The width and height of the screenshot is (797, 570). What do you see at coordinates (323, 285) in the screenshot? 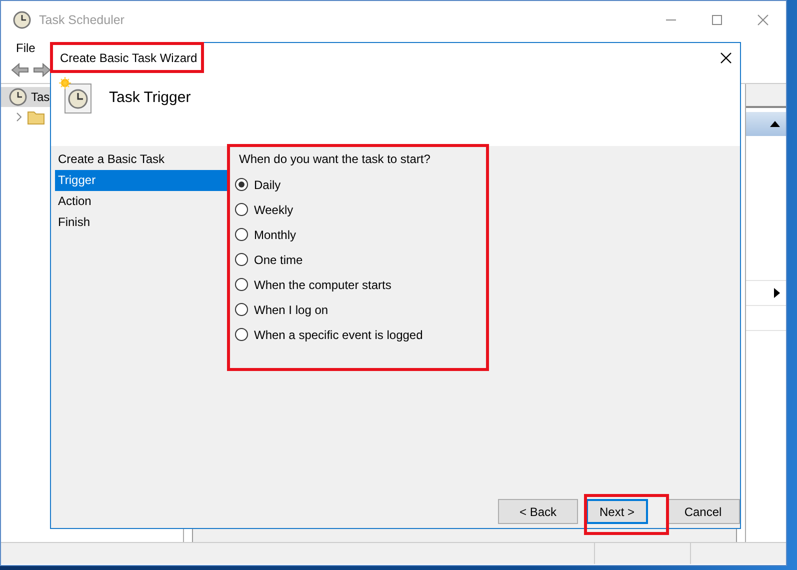
I see `radio-label: When the computer starts` at bounding box center [323, 285].